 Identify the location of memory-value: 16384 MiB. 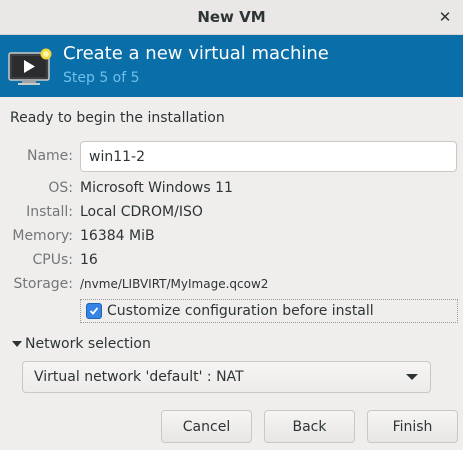
(117, 236).